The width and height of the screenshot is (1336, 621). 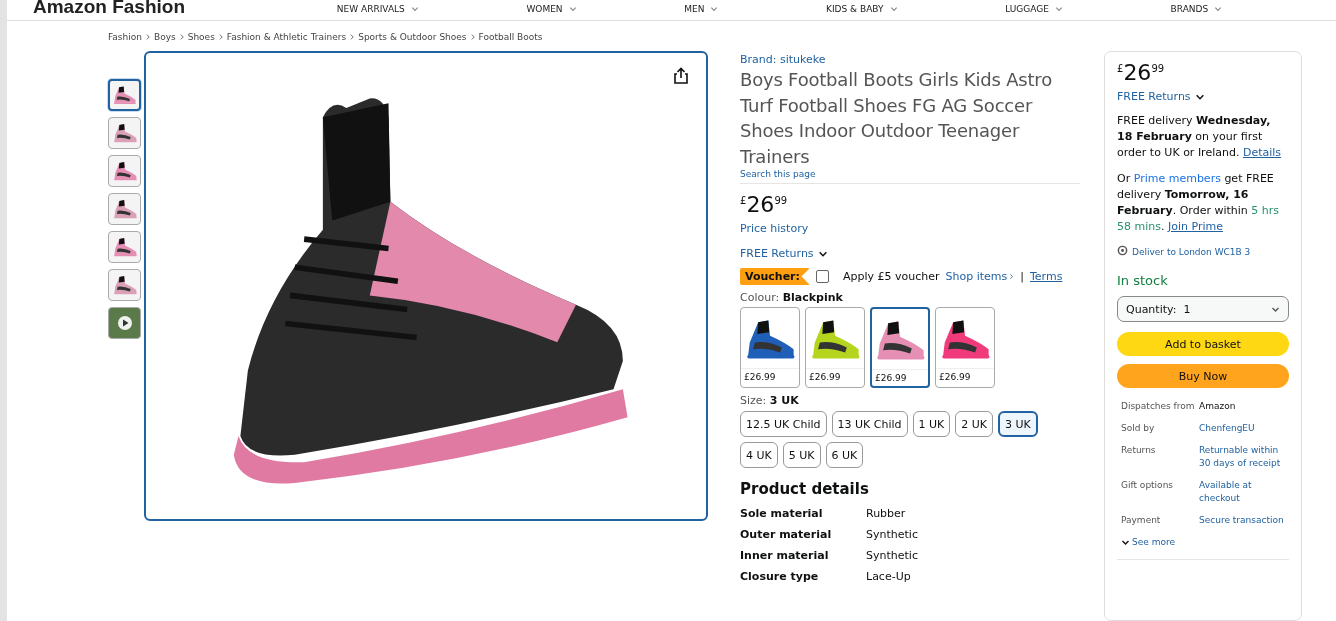 What do you see at coordinates (910, 228) in the screenshot?
I see `price-history-link: Price history` at bounding box center [910, 228].